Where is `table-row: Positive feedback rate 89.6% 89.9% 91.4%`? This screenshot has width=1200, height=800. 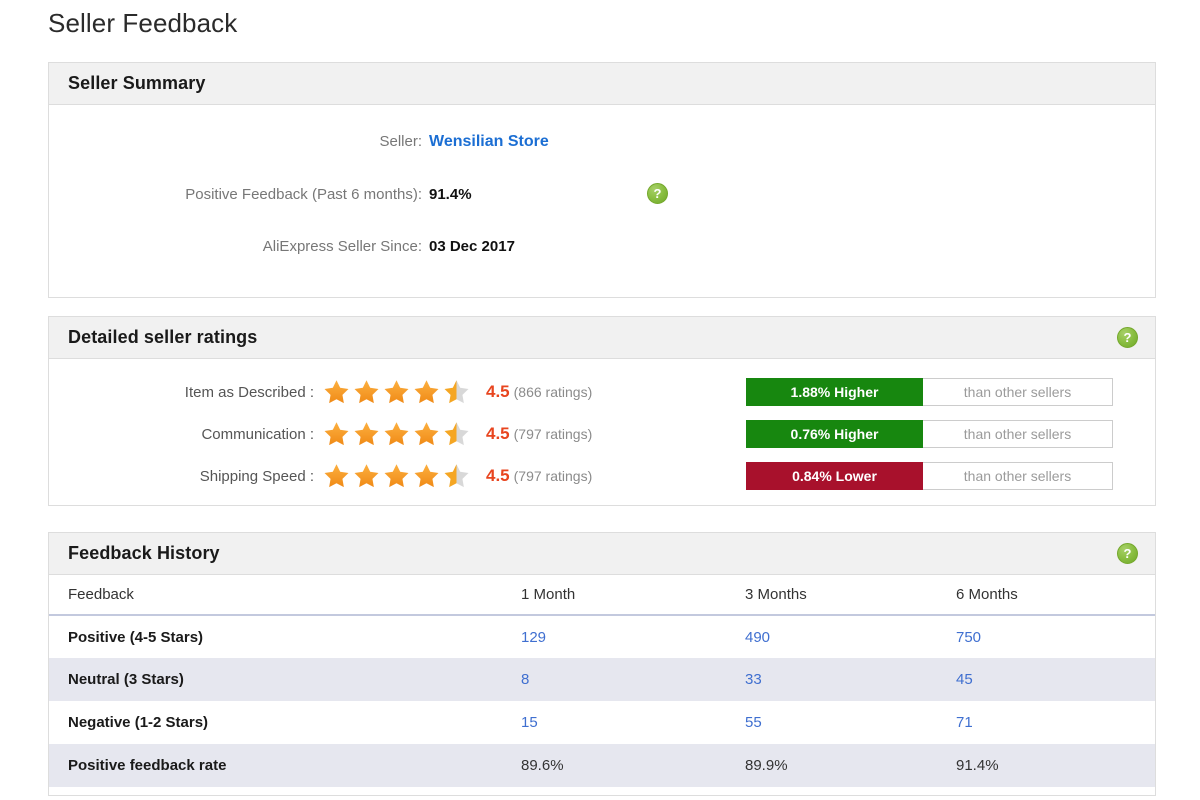
table-row: Positive feedback rate 89.6% 89.9% 91.4% is located at coordinates (602, 765).